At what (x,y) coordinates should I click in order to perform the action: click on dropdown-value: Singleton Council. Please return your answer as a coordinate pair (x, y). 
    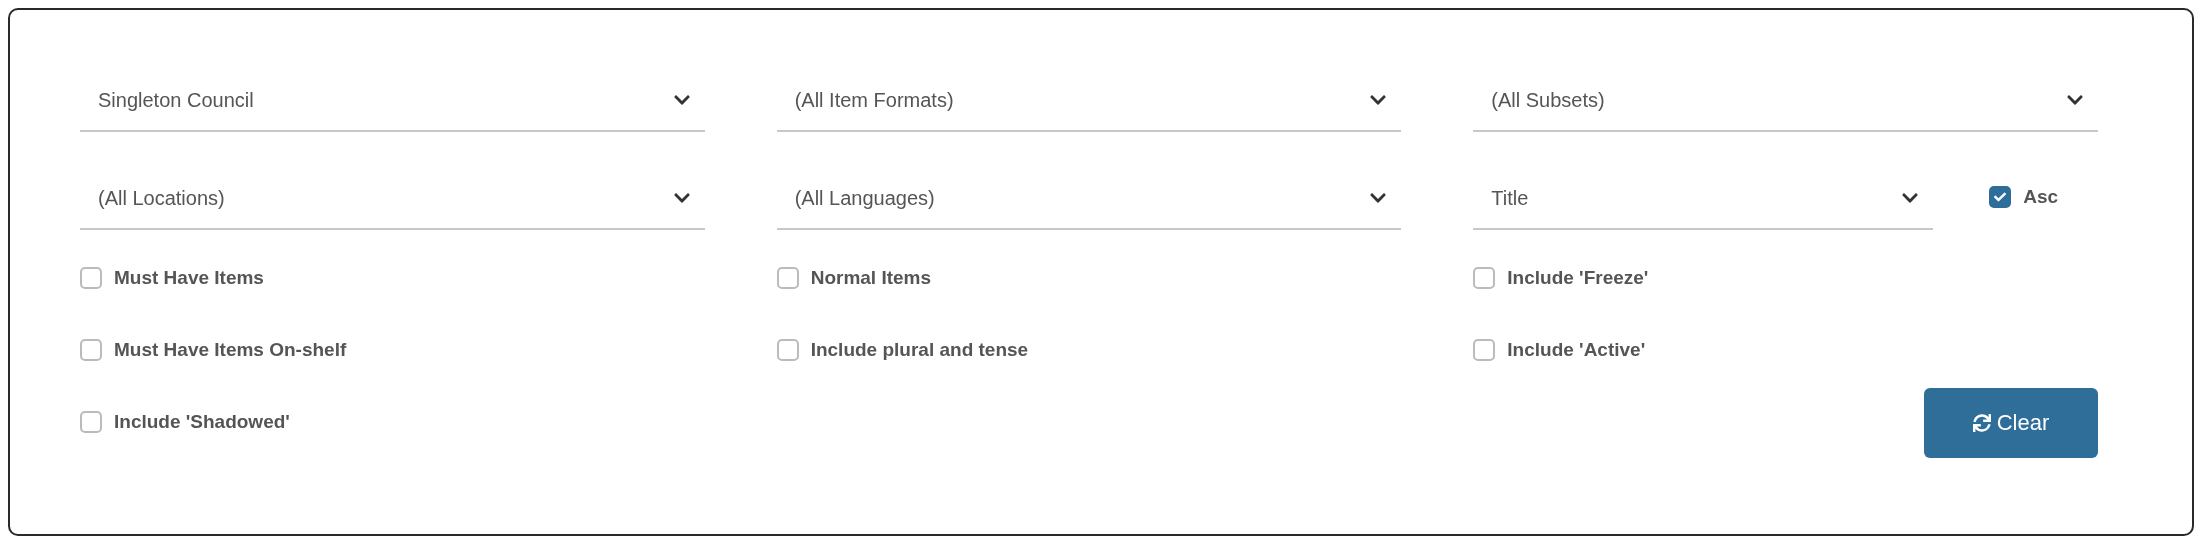
    Looking at the image, I should click on (176, 100).